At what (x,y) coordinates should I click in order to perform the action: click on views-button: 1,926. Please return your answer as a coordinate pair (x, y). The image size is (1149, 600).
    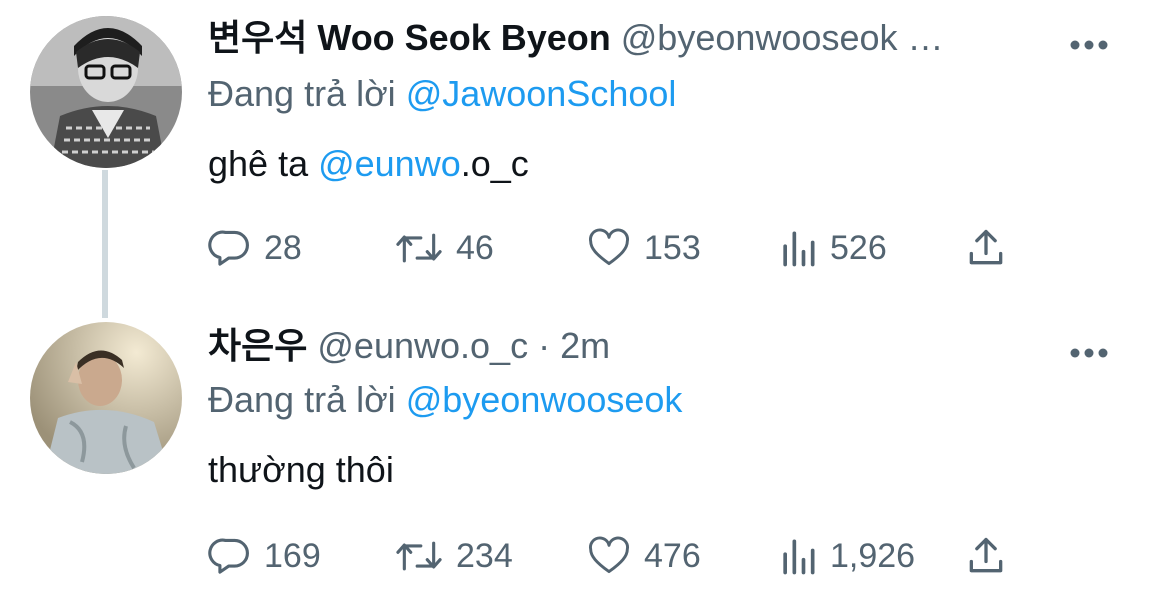
    Looking at the image, I should click on (846, 556).